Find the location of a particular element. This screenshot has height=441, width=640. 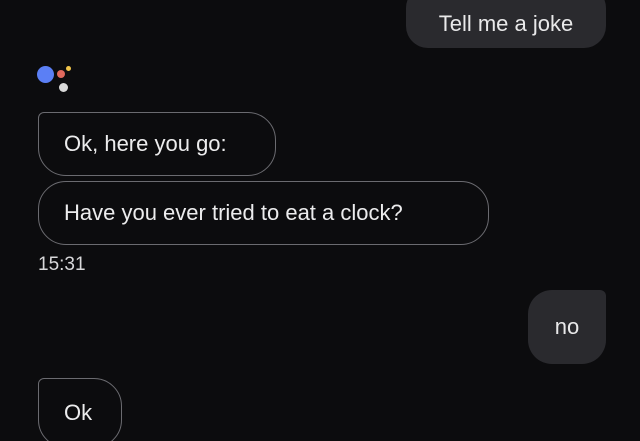

message-text: Ok is located at coordinates (78, 412).